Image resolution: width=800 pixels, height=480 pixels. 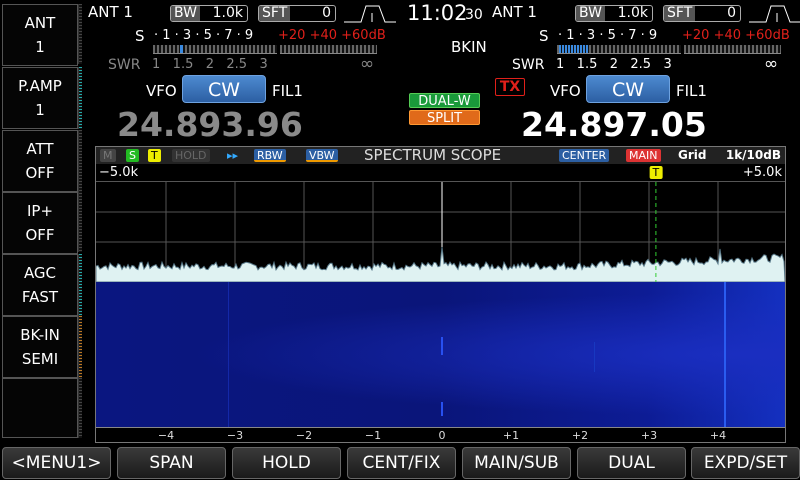 I want to click on axis-tick-label: −1, so click(x=373, y=435).